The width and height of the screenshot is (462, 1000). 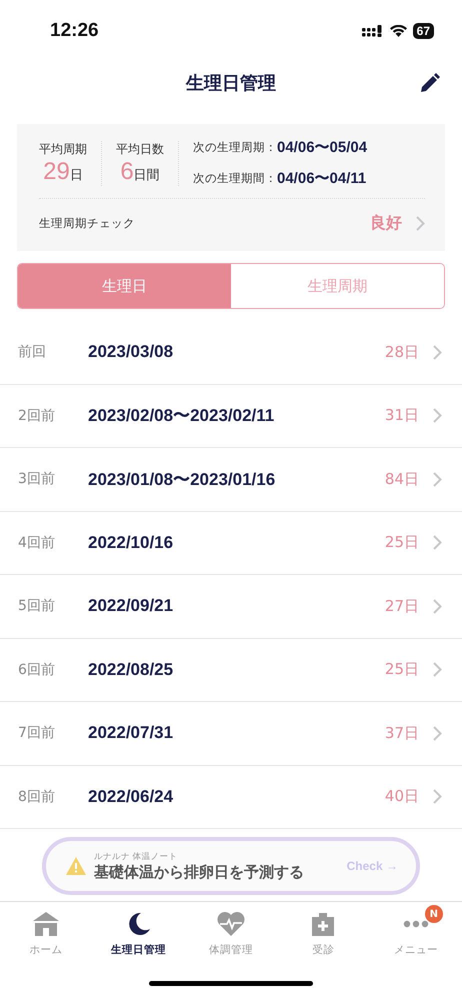 I want to click on cycle-days: 27日, so click(x=401, y=606).